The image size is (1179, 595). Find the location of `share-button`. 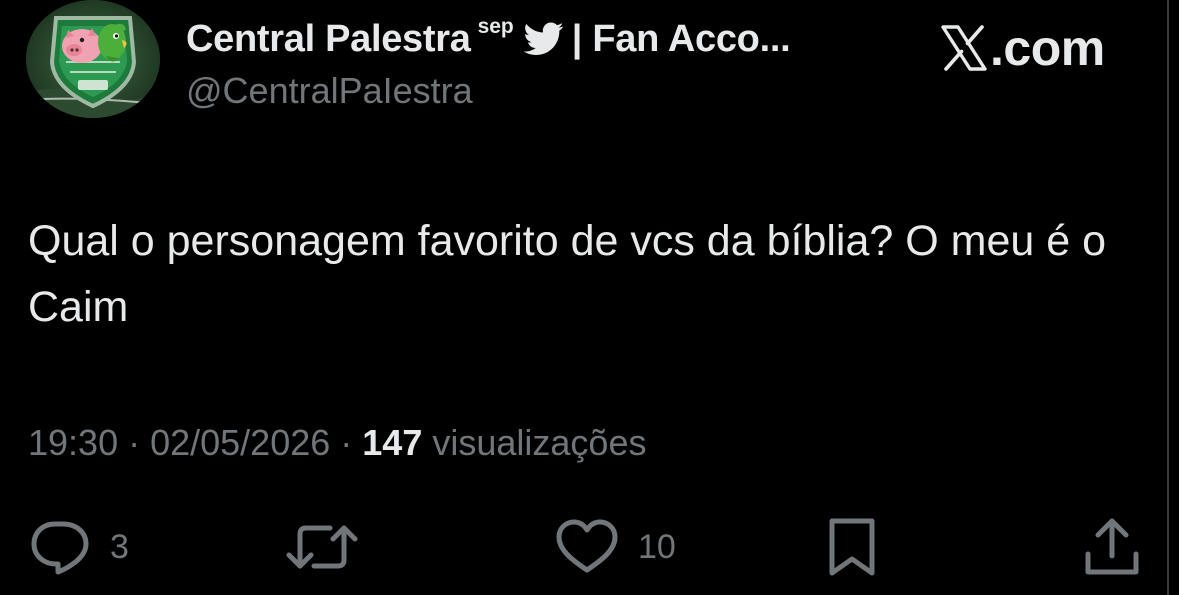

share-button is located at coordinates (1112, 547).